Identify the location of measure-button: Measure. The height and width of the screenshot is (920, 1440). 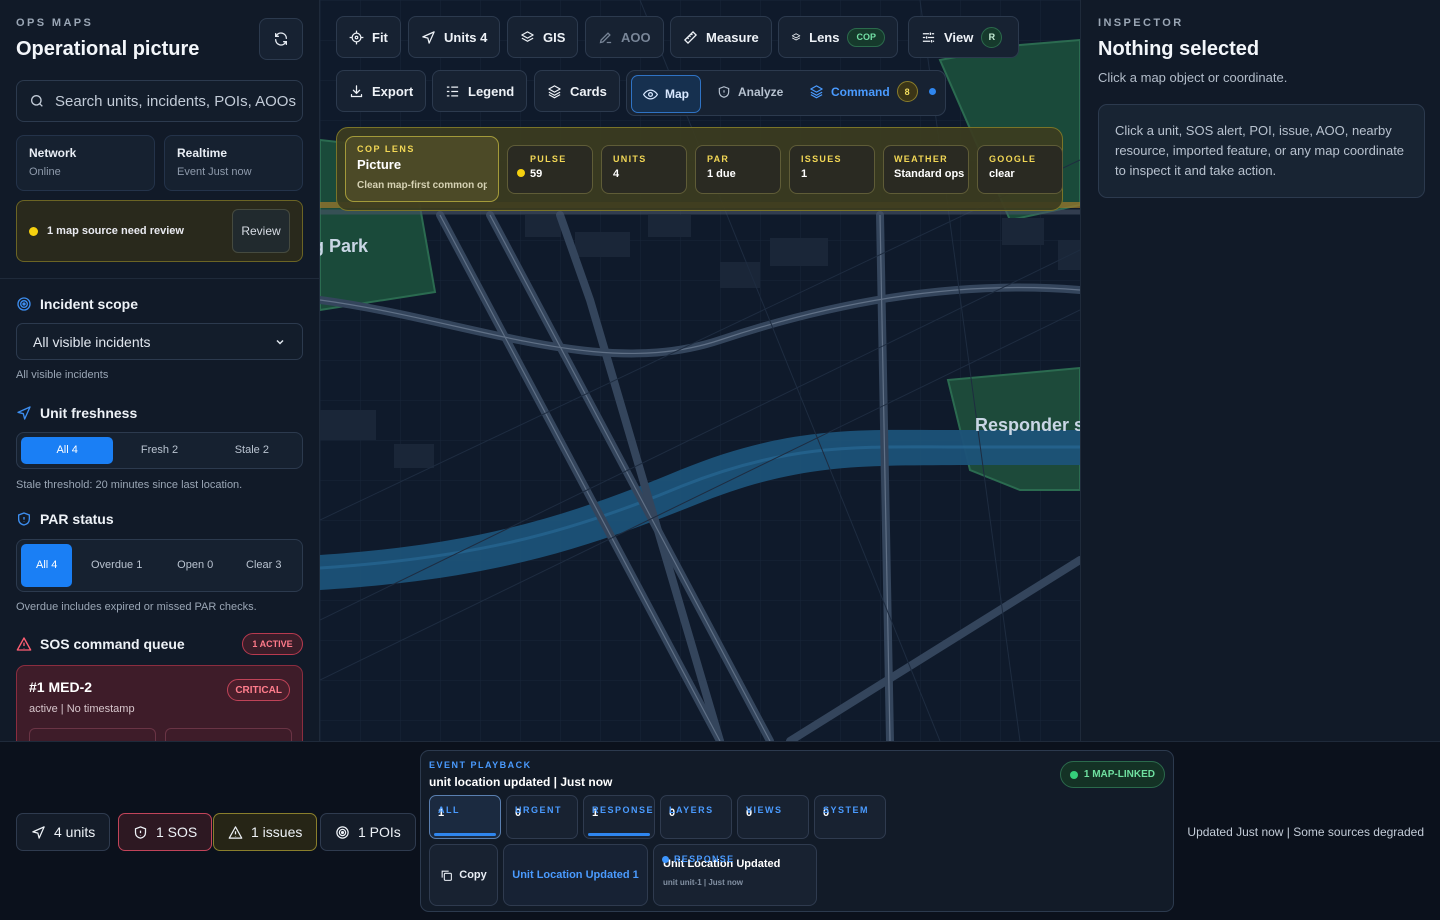
(721, 37).